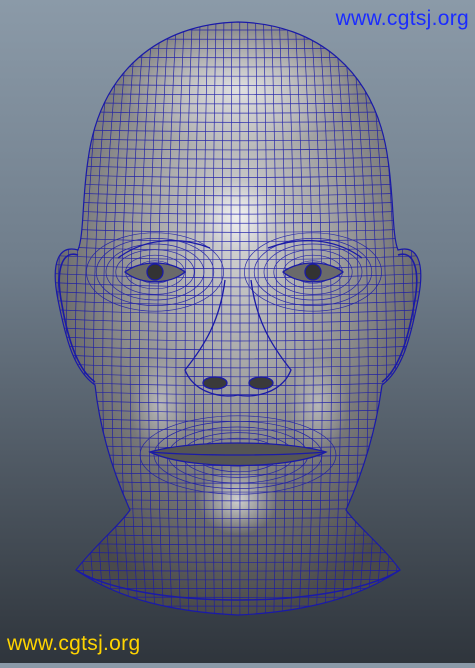 The width and height of the screenshot is (475, 668). Describe the element at coordinates (402, 18) in the screenshot. I see `watermark-top: www.cgtsj.org` at that location.